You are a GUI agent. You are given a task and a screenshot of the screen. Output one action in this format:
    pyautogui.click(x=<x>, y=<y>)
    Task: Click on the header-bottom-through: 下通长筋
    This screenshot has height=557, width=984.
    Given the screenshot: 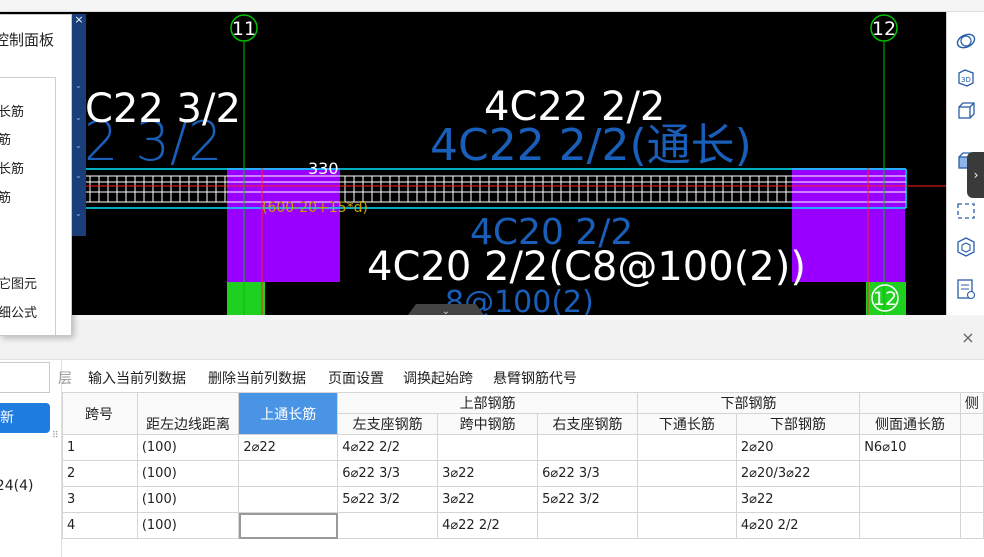 What is the action you would take?
    pyautogui.click(x=686, y=424)
    